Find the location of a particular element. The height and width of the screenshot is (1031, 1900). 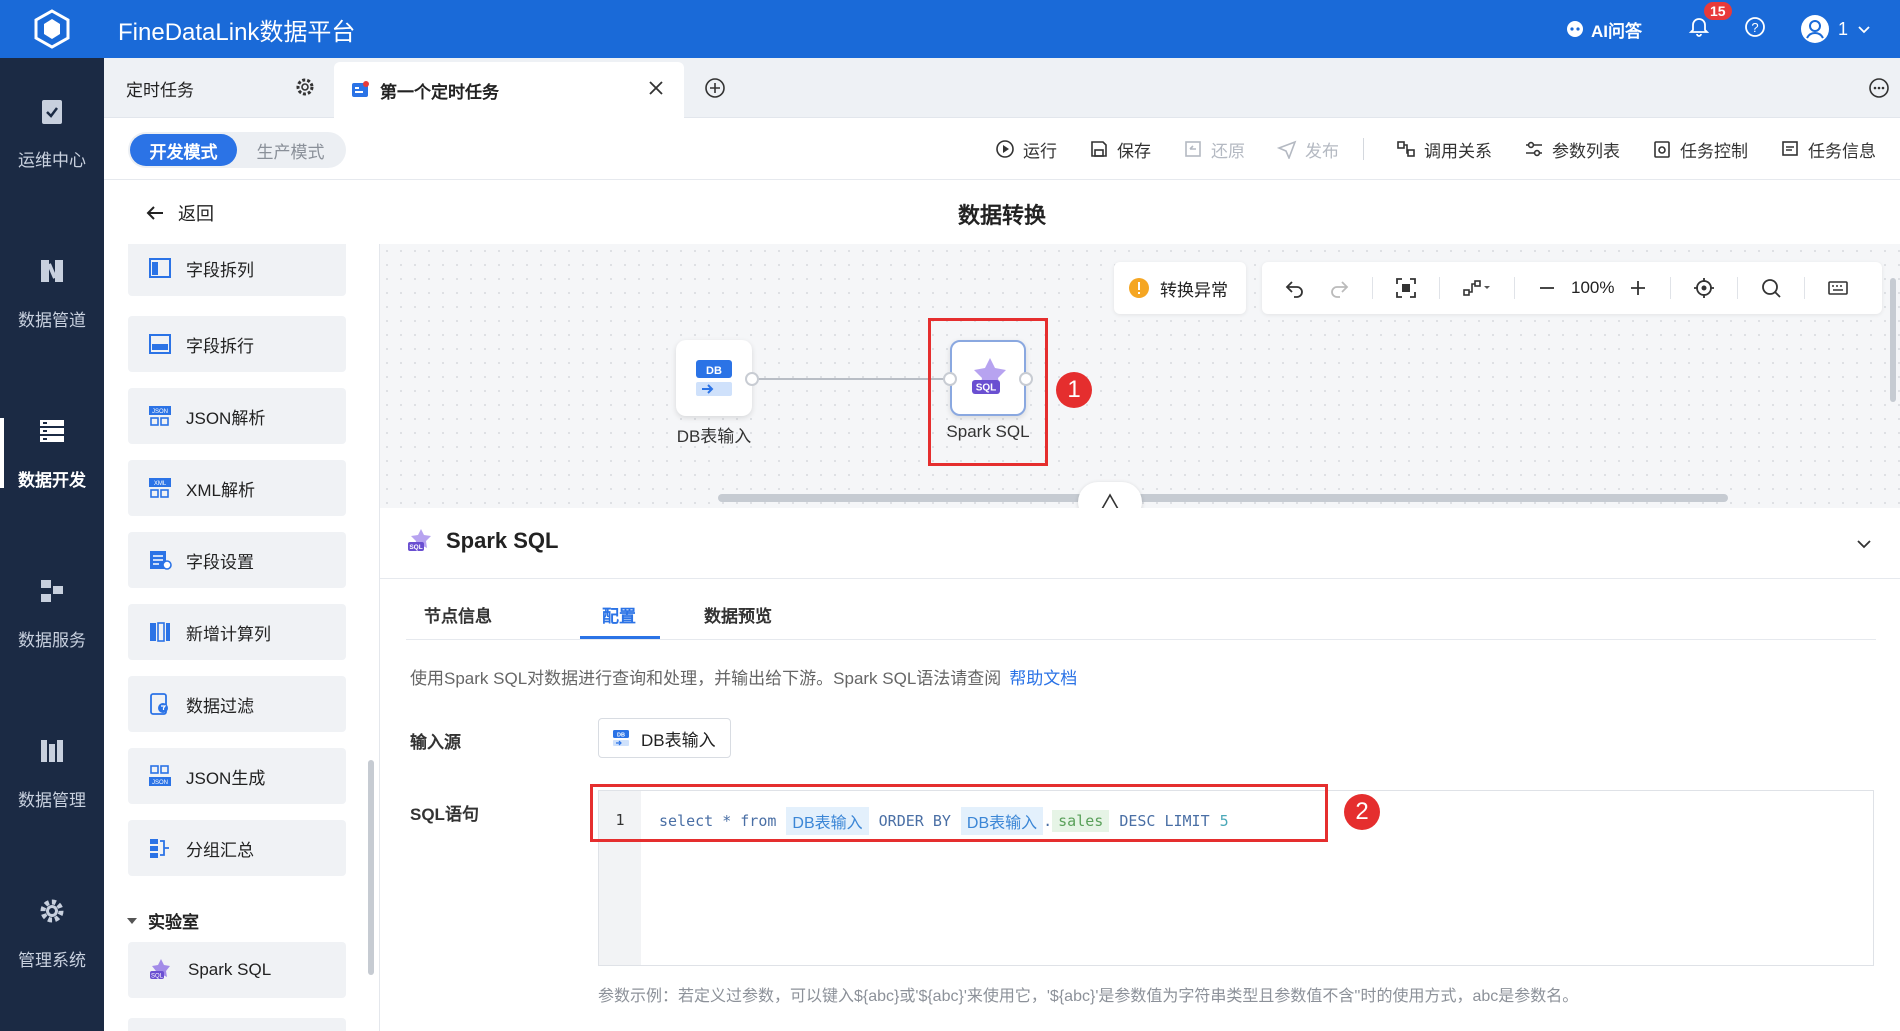

component-item-spark-sql: SQL Spark SQL is located at coordinates (237, 970).